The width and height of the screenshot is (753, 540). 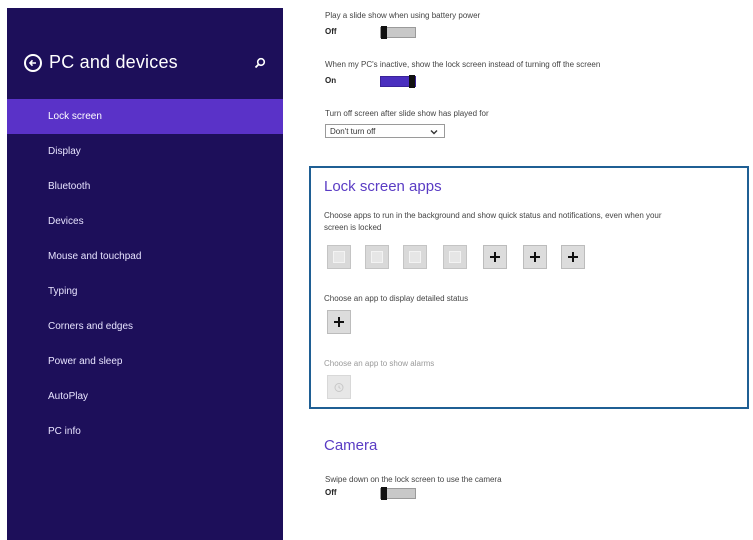 I want to click on sidebar-item-power-sleep: Power and sleep, so click(x=145, y=361).